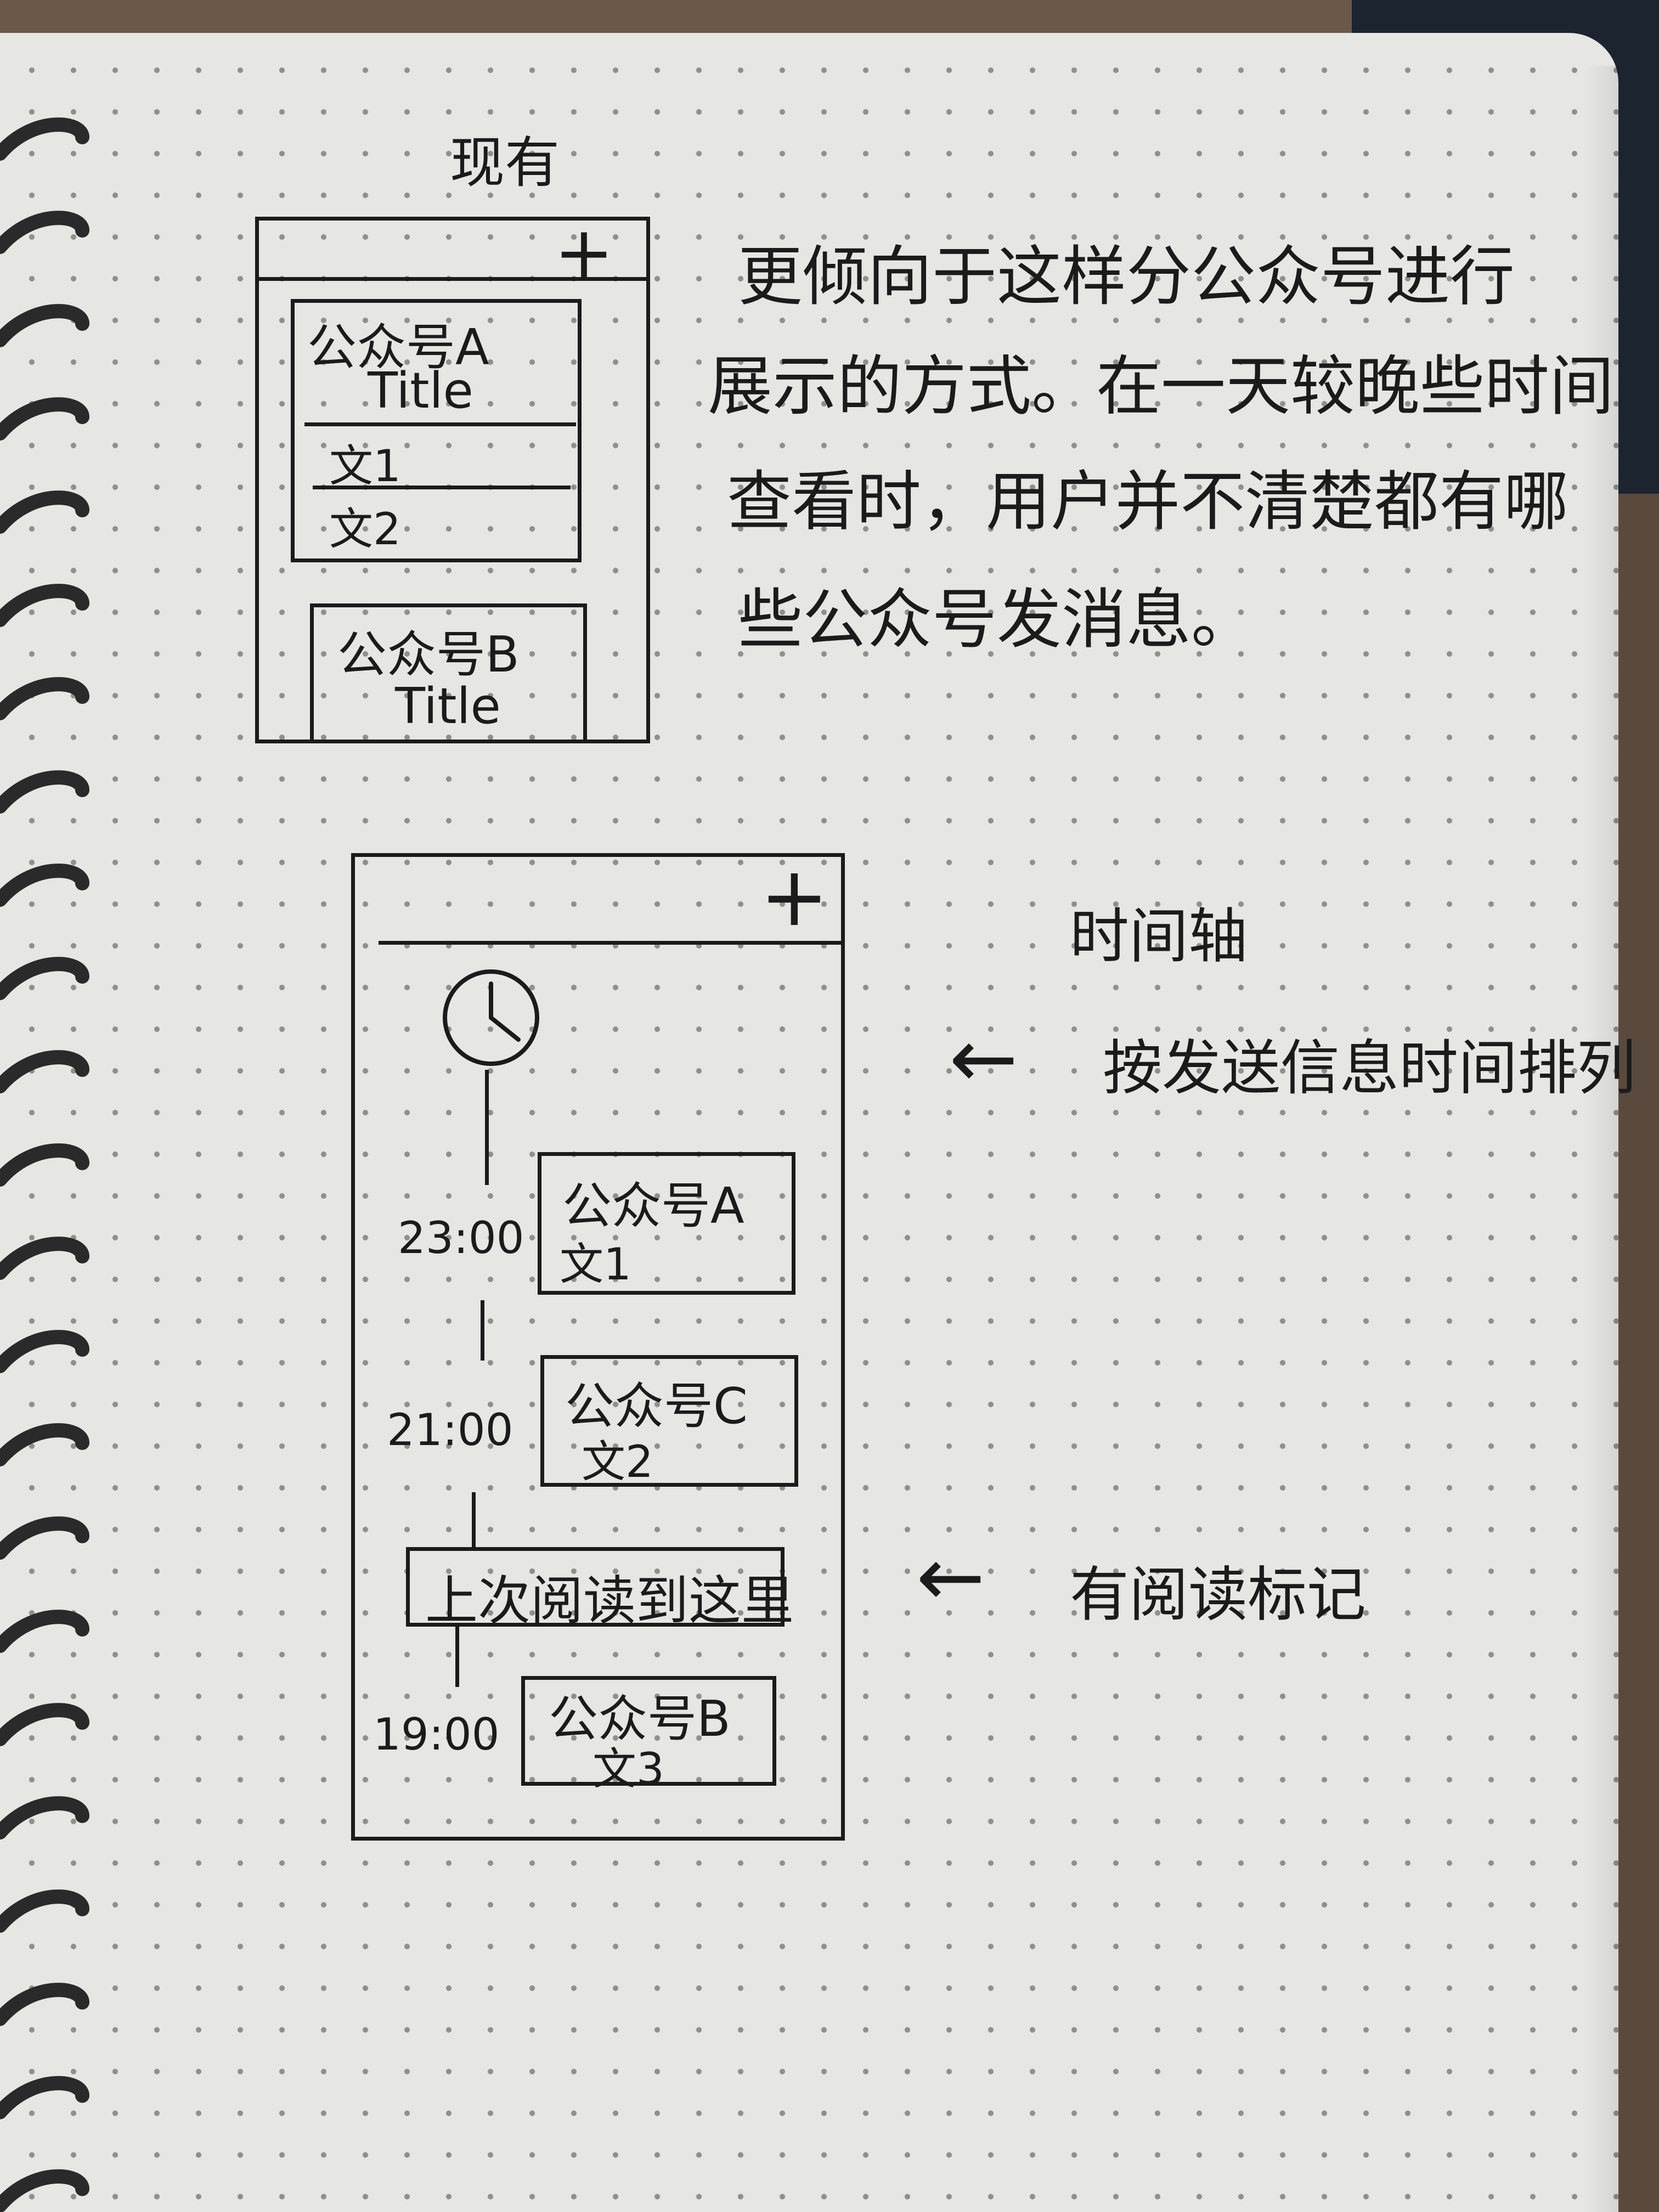 The width and height of the screenshot is (1659, 2212). What do you see at coordinates (617, 1462) in the screenshot?
I see `timeline-card-2-article: 文2` at bounding box center [617, 1462].